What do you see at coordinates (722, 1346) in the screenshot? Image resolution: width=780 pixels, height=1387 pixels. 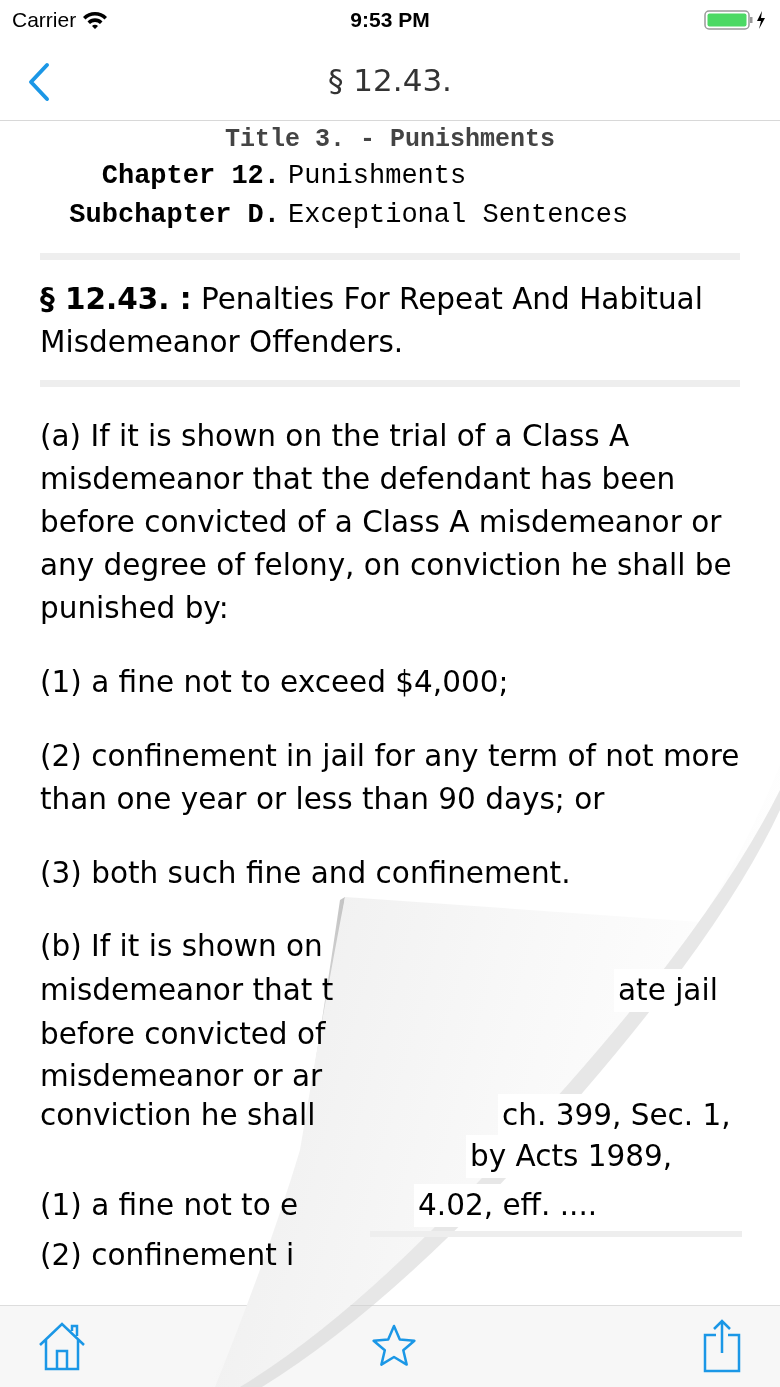 I see `share-button` at bounding box center [722, 1346].